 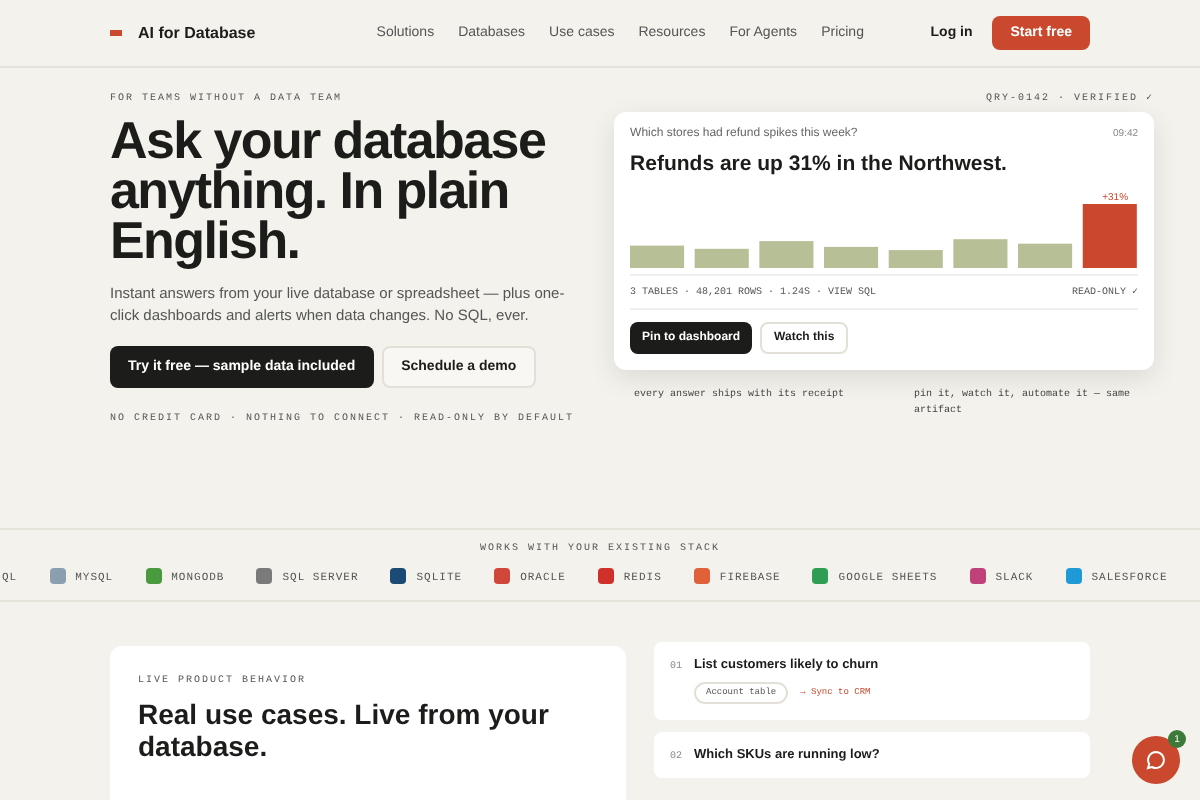 What do you see at coordinates (197, 33) in the screenshot?
I see `brand-name: AI for Database` at bounding box center [197, 33].